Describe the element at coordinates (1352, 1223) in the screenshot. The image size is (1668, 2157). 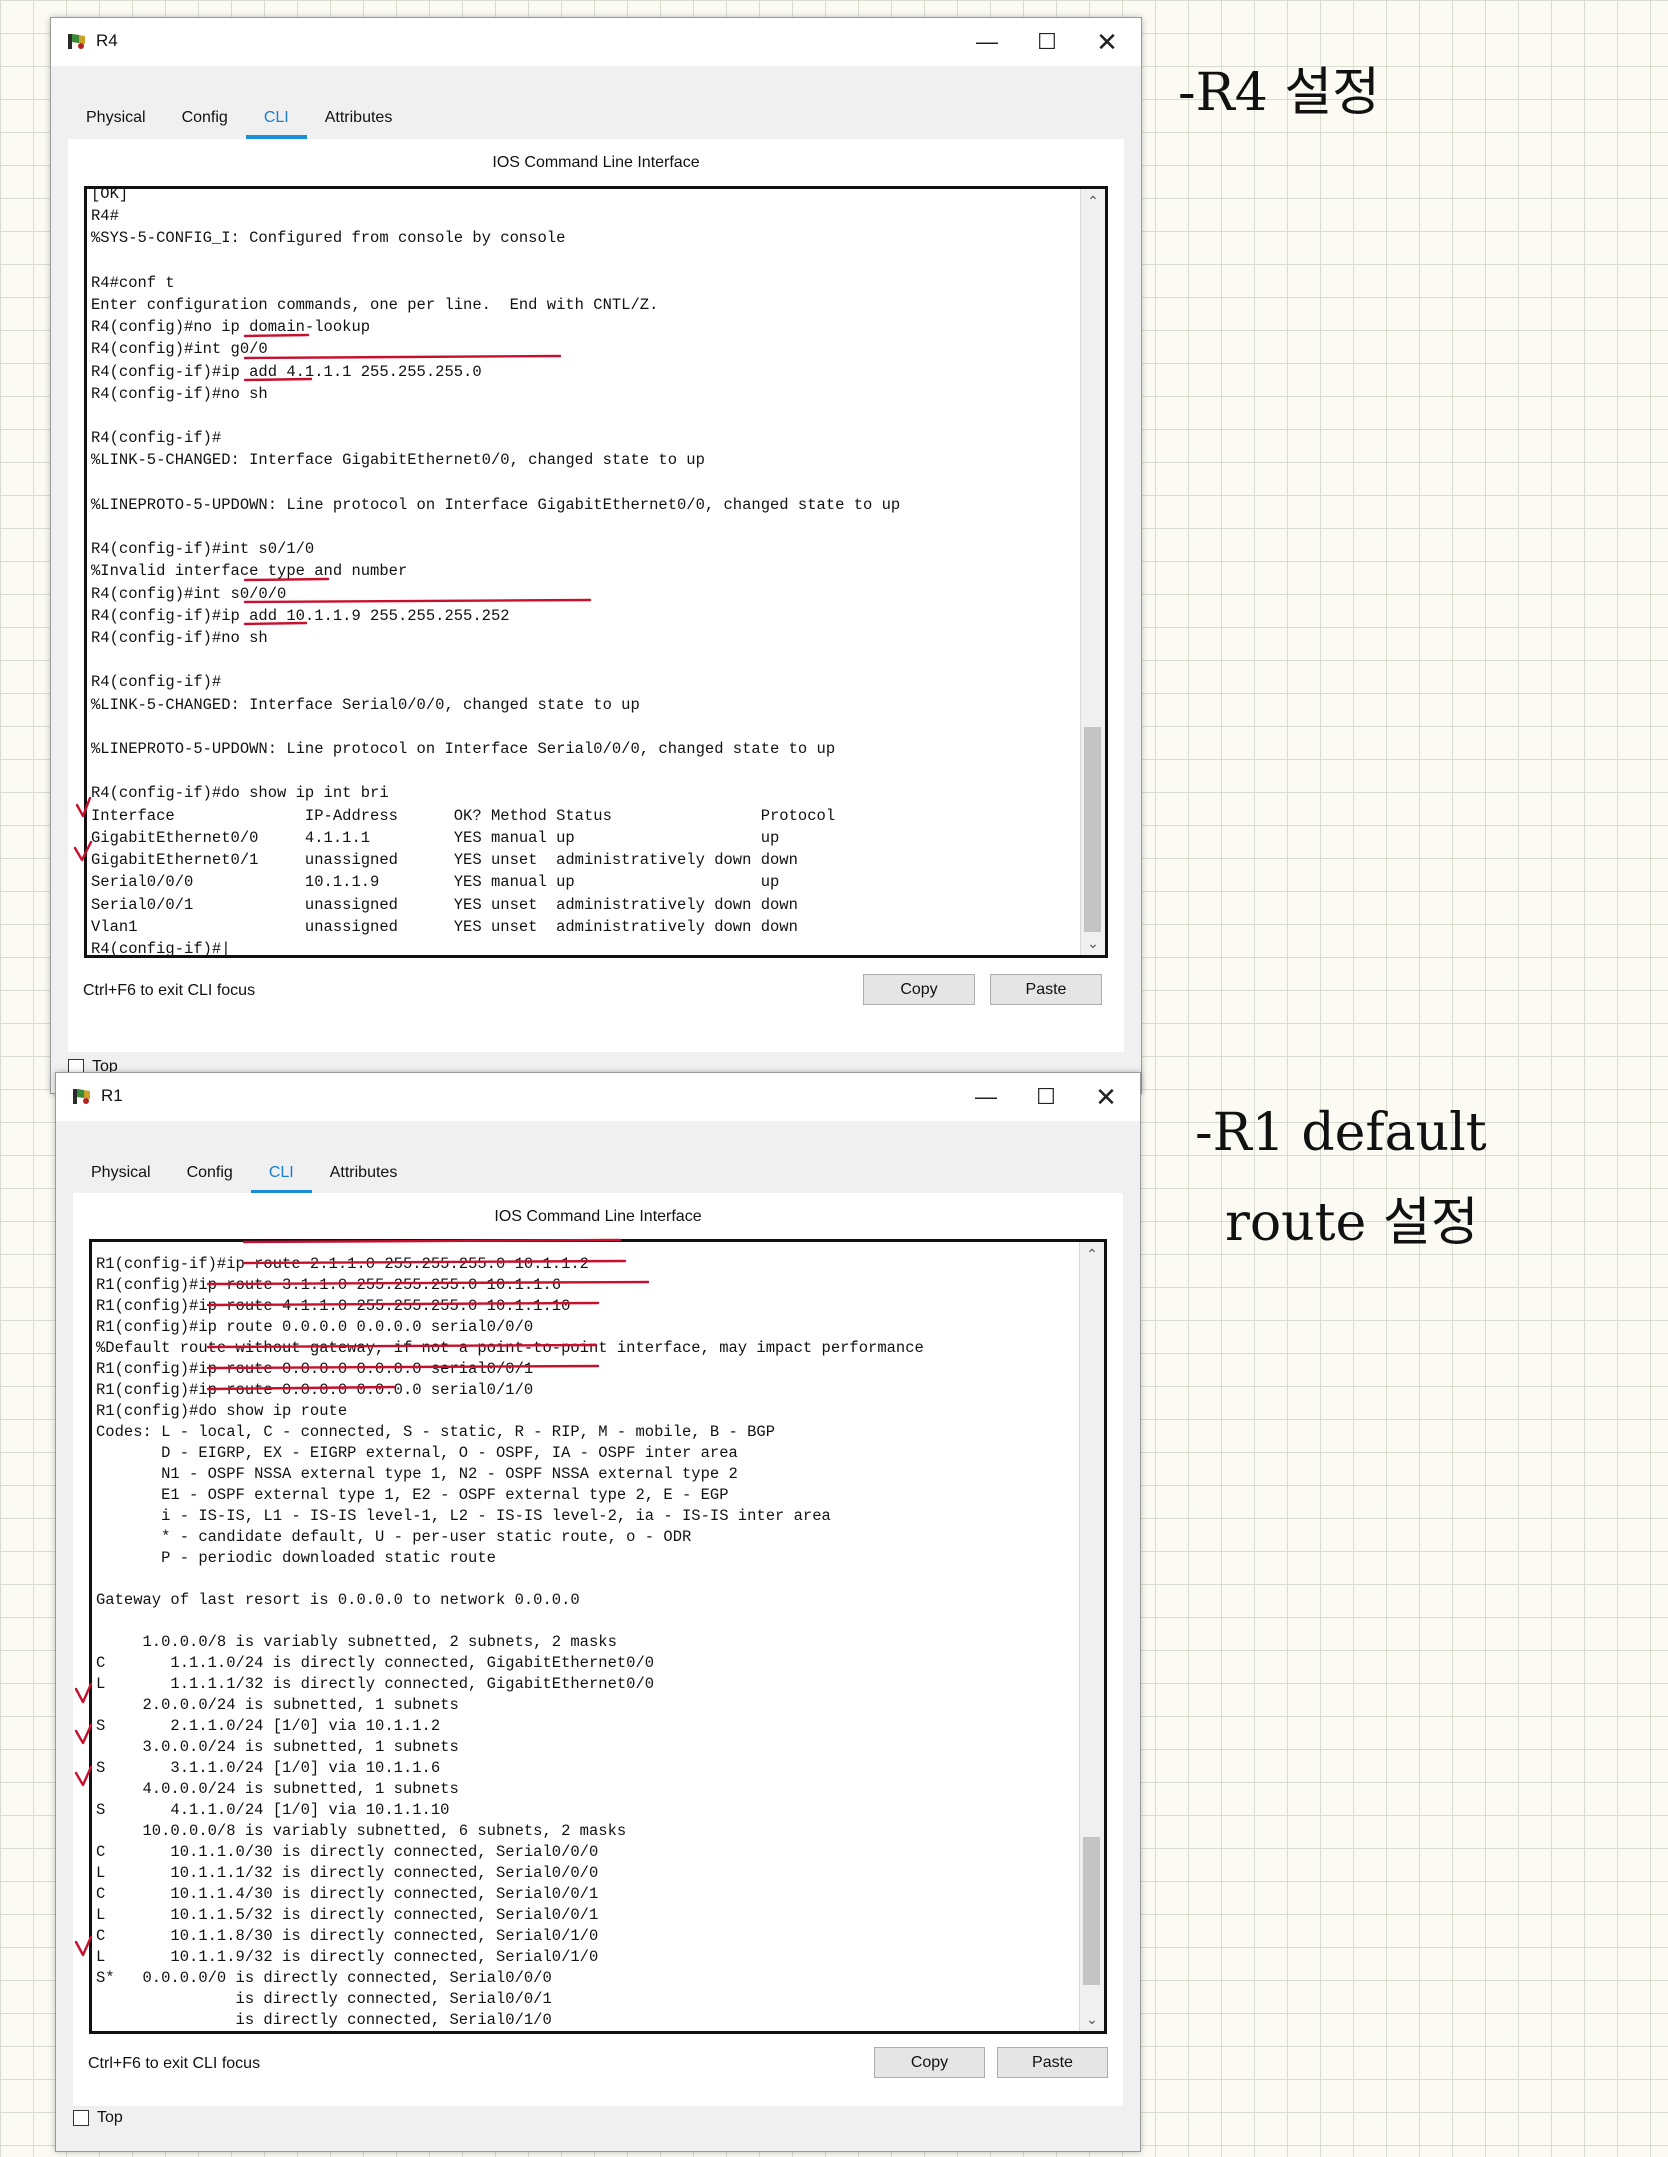
I see `annotation-r1-note-line2: route 설정` at that location.